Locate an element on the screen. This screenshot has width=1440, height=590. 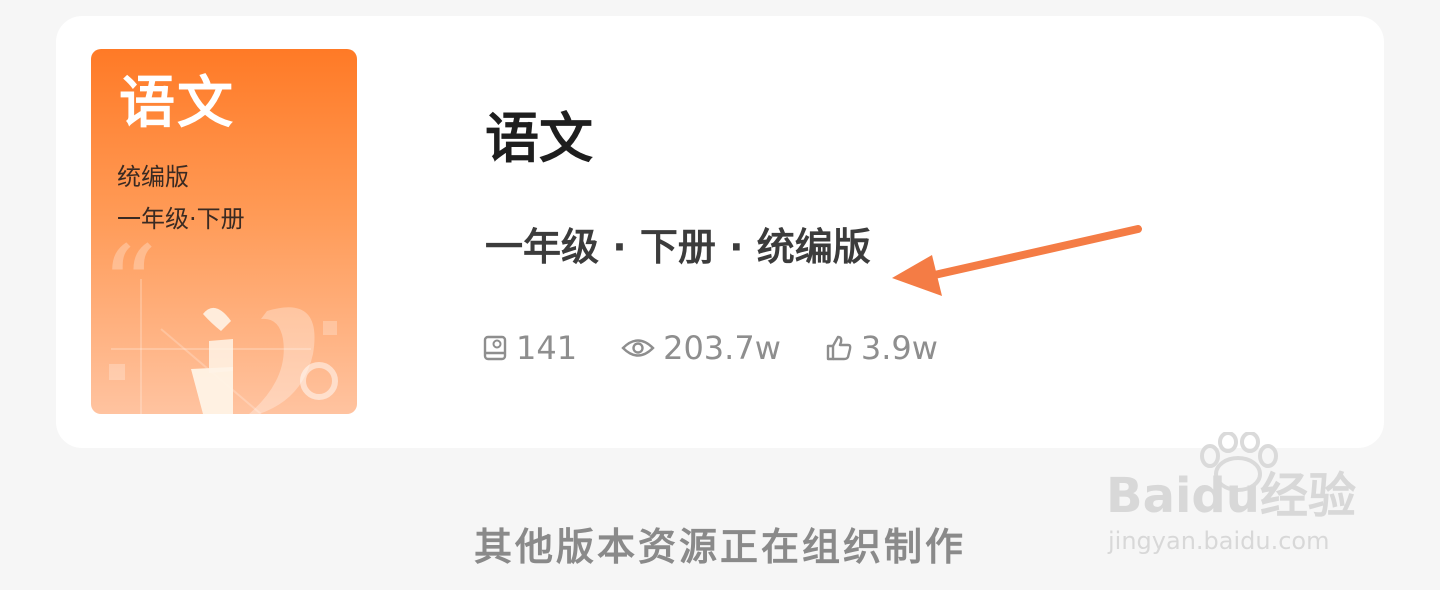
cover-illustration: “ is located at coordinates (219, 326).